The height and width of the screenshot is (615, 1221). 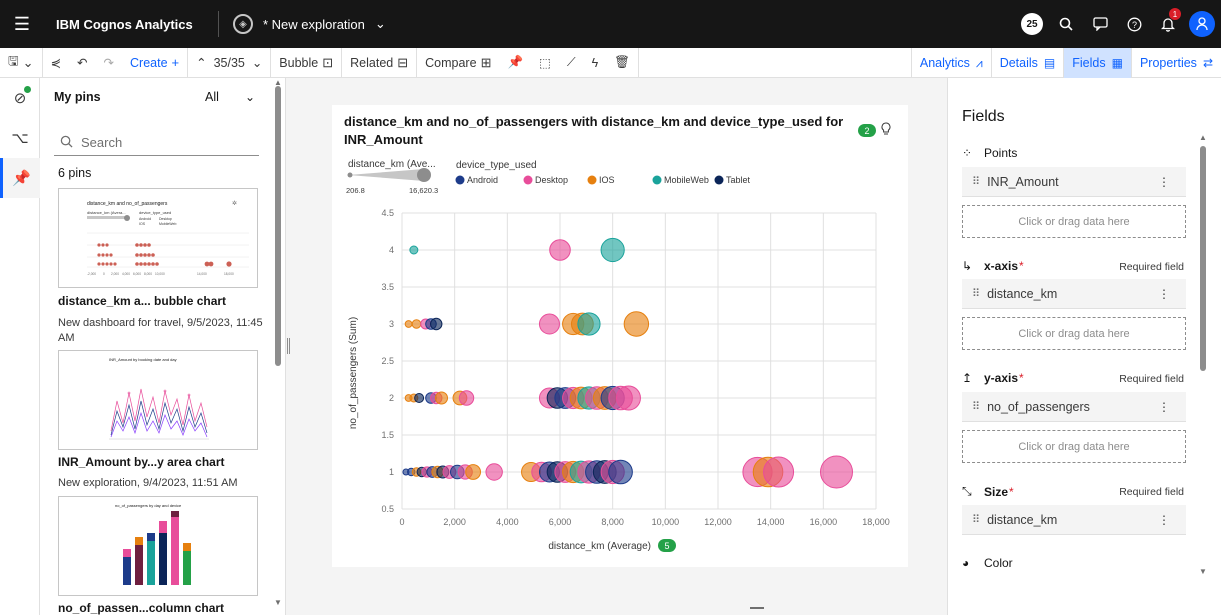 I want to click on compare-button: Compare ⊞, so click(x=458, y=63).